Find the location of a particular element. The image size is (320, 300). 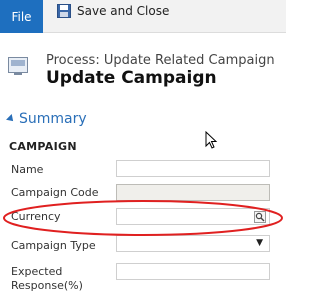

chevron-down-icon: ▼ is located at coordinates (259, 243).